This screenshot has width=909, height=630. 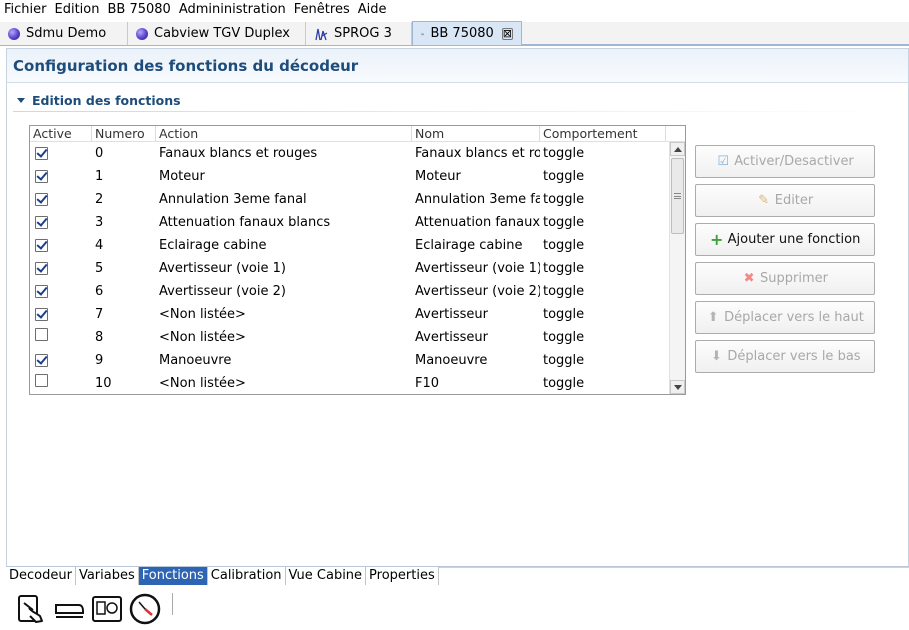 What do you see at coordinates (182, 176) in the screenshot?
I see `cell-action: Moteur` at bounding box center [182, 176].